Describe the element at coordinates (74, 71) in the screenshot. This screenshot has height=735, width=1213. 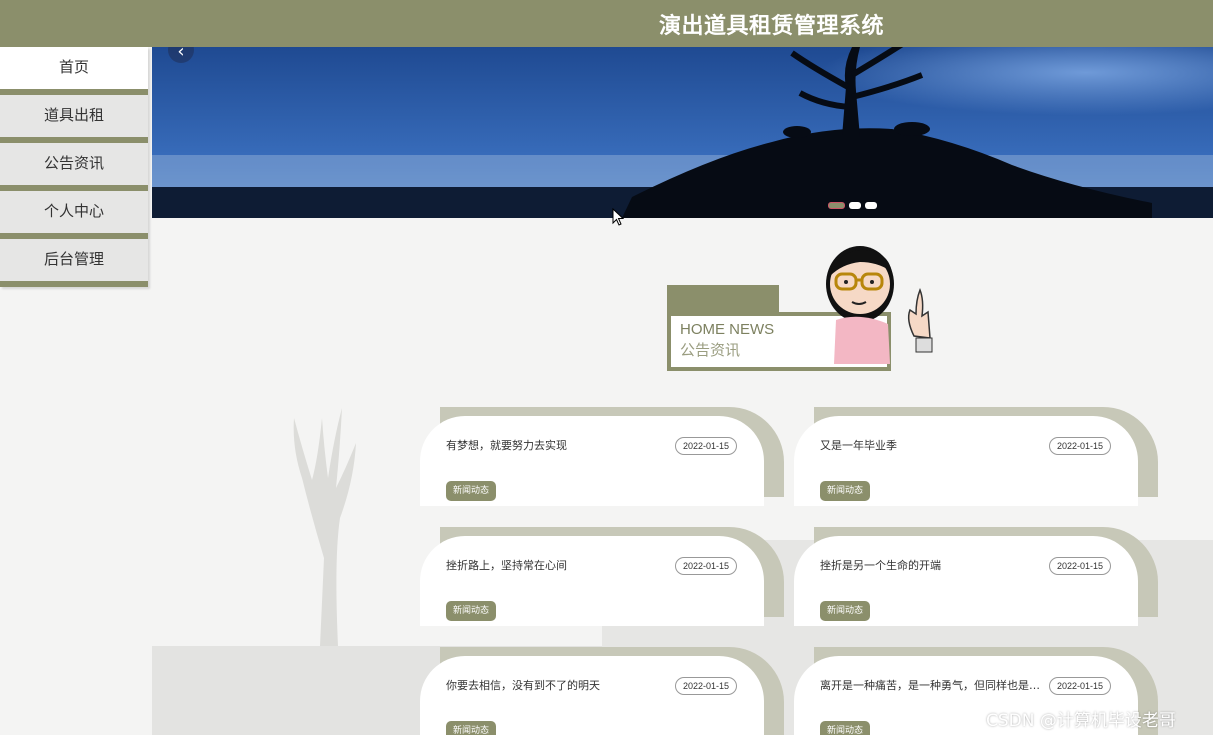
I see `sidebar-item-home: 首页` at that location.